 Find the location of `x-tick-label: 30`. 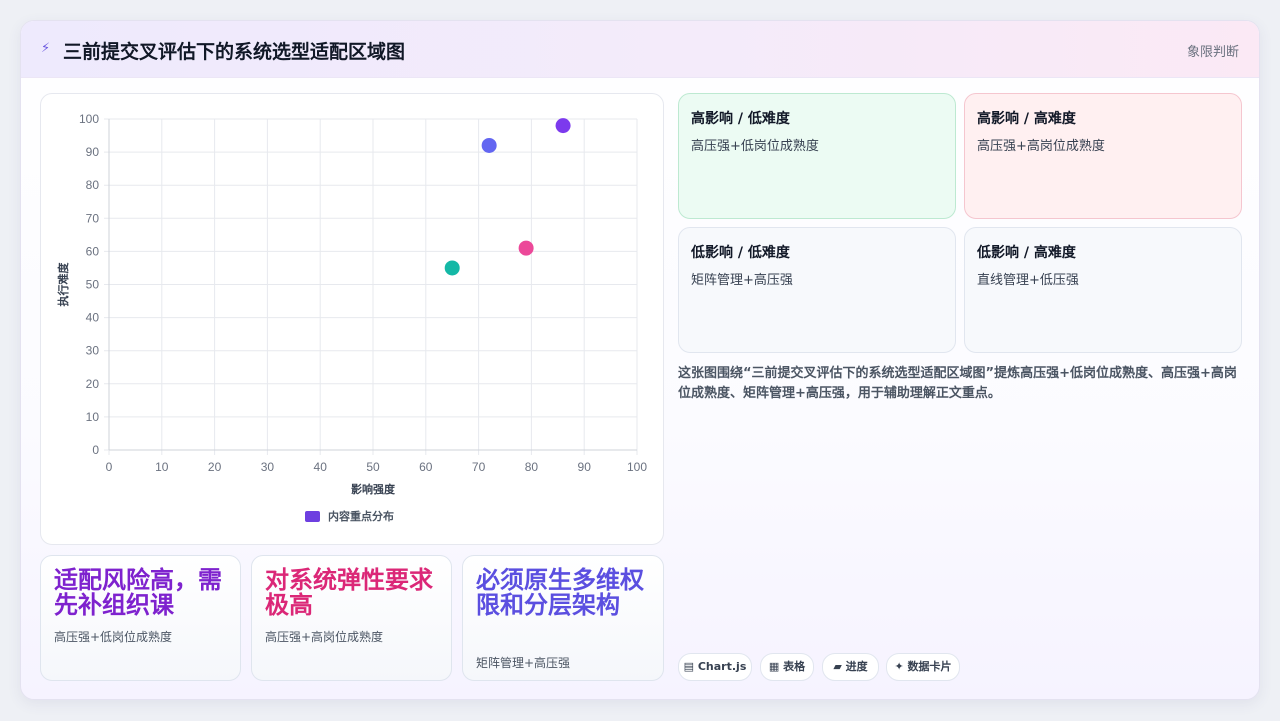

x-tick-label: 30 is located at coordinates (268, 467).